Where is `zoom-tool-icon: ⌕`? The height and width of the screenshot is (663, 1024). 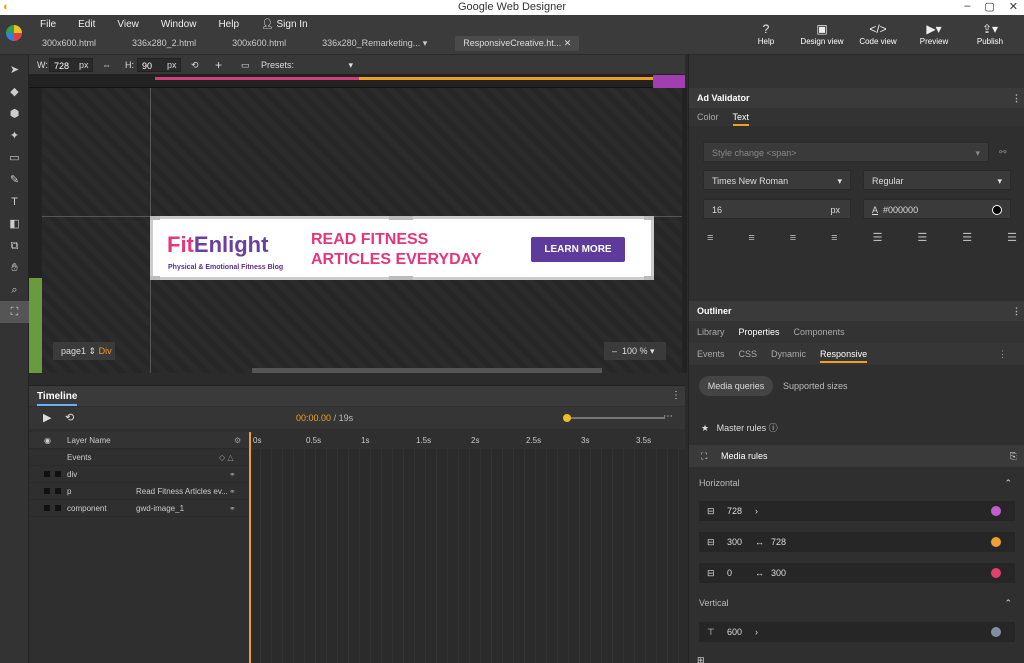 zoom-tool-icon: ⌕ is located at coordinates (14, 290).